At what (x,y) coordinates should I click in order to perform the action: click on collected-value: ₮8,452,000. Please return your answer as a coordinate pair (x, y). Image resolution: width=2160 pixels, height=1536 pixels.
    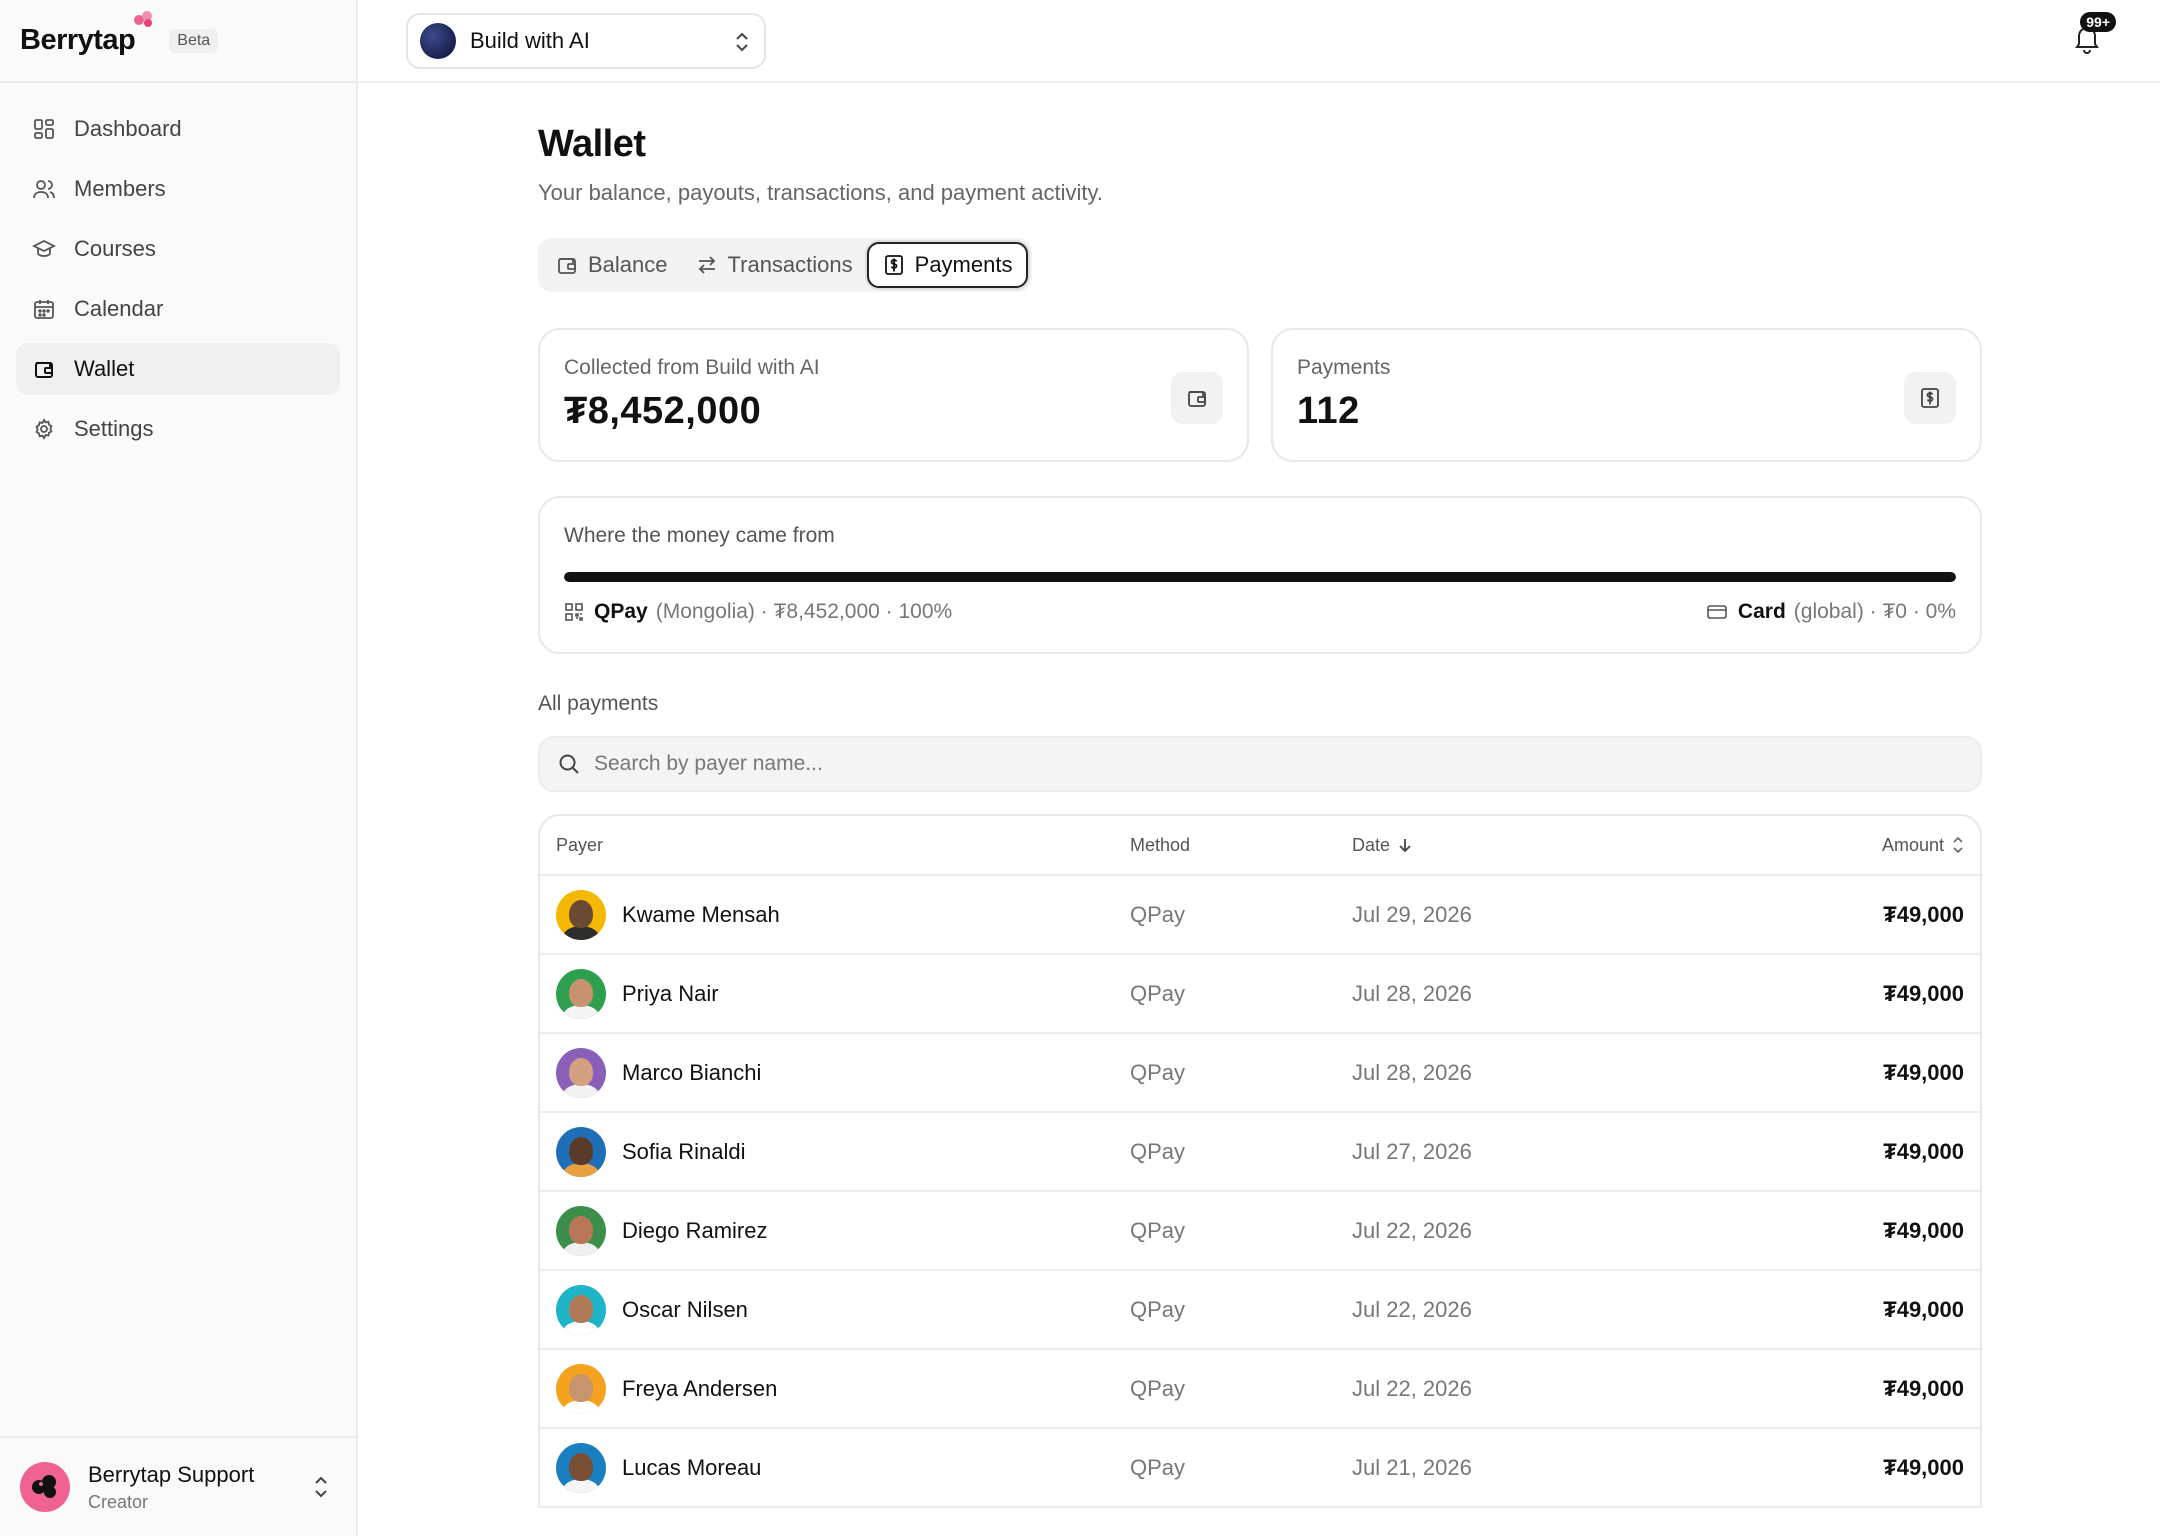
    Looking at the image, I should click on (663, 411).